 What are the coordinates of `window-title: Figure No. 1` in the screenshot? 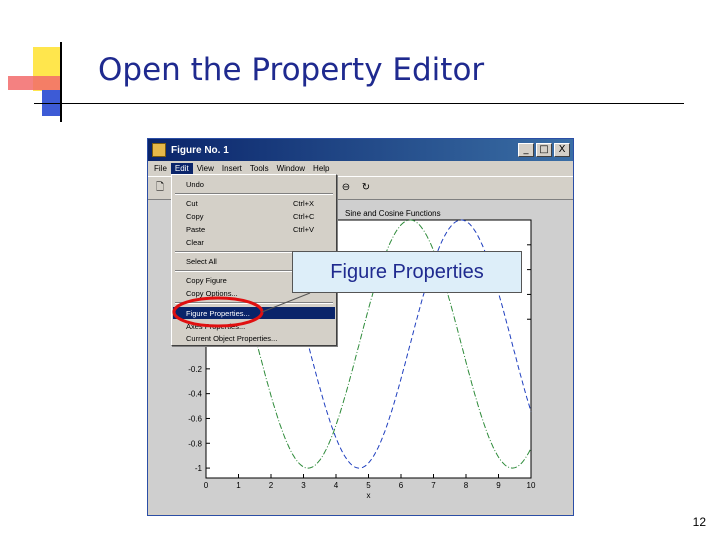 It's located at (200, 150).